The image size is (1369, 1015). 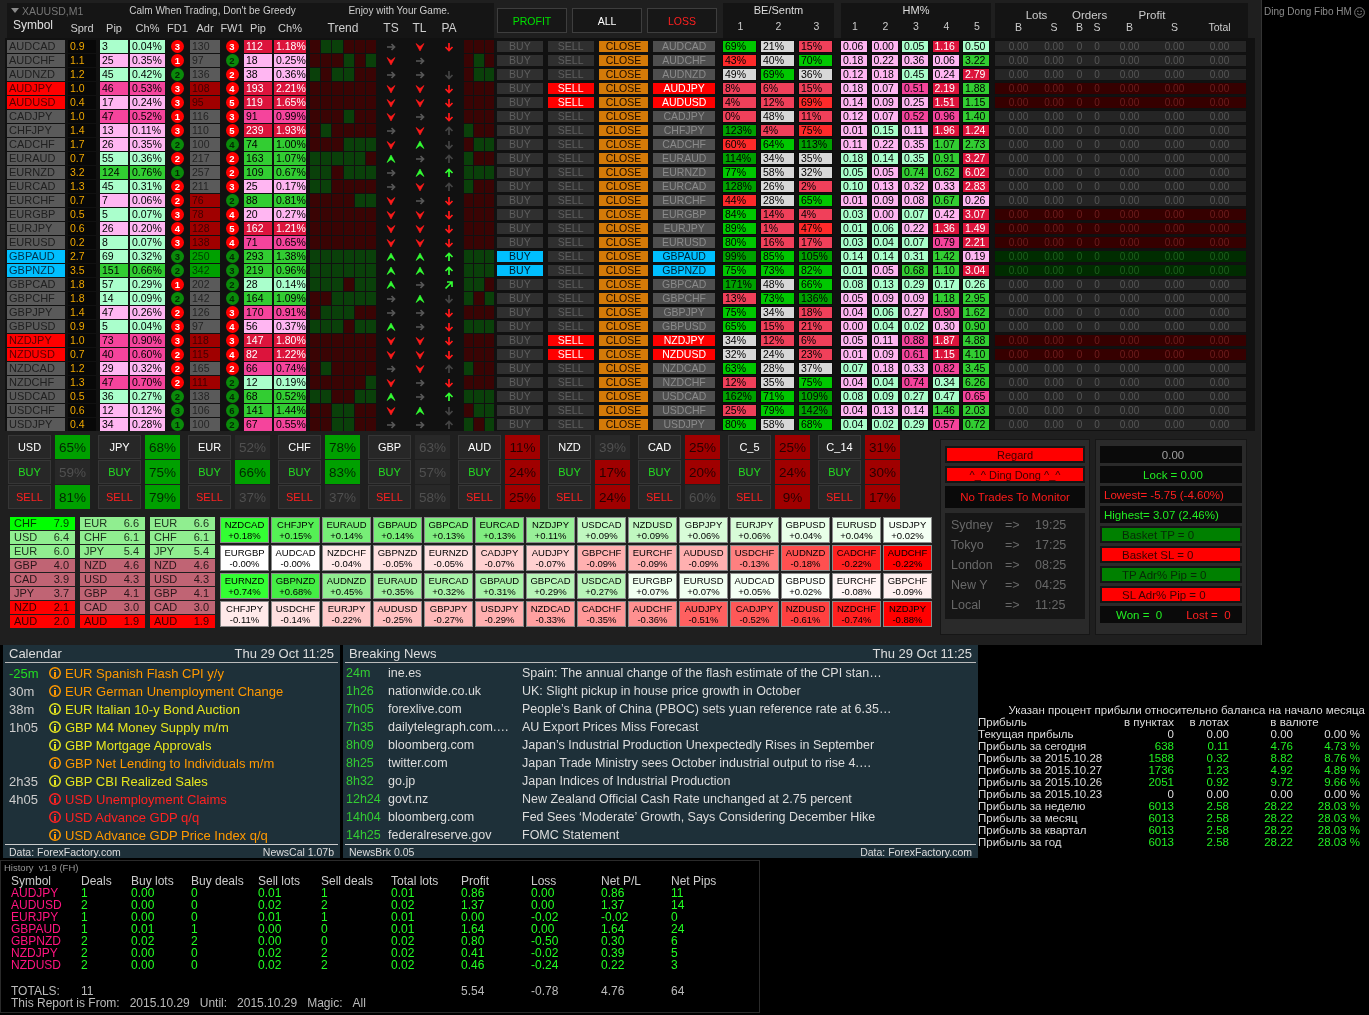 What do you see at coordinates (684, 382) in the screenshot?
I see `pair-button: NZDCHF` at bounding box center [684, 382].